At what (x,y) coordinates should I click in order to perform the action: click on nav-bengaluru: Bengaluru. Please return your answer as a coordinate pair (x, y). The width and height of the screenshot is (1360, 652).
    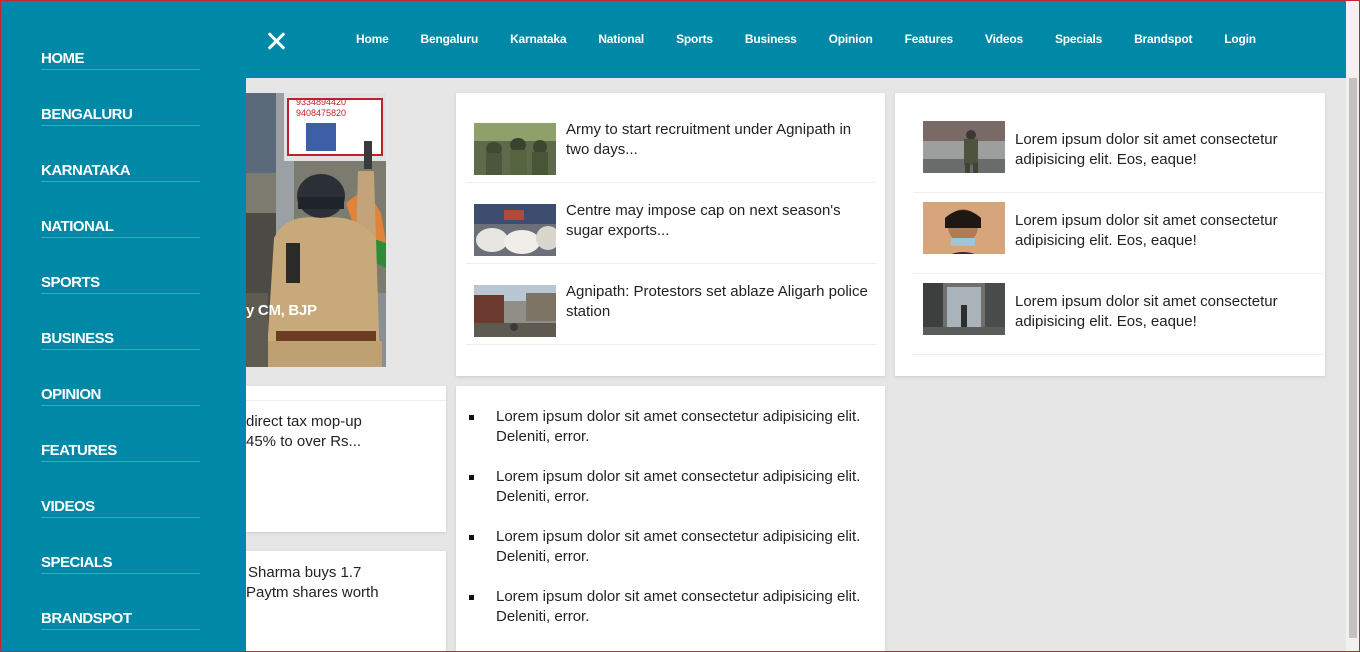
    Looking at the image, I should click on (450, 39).